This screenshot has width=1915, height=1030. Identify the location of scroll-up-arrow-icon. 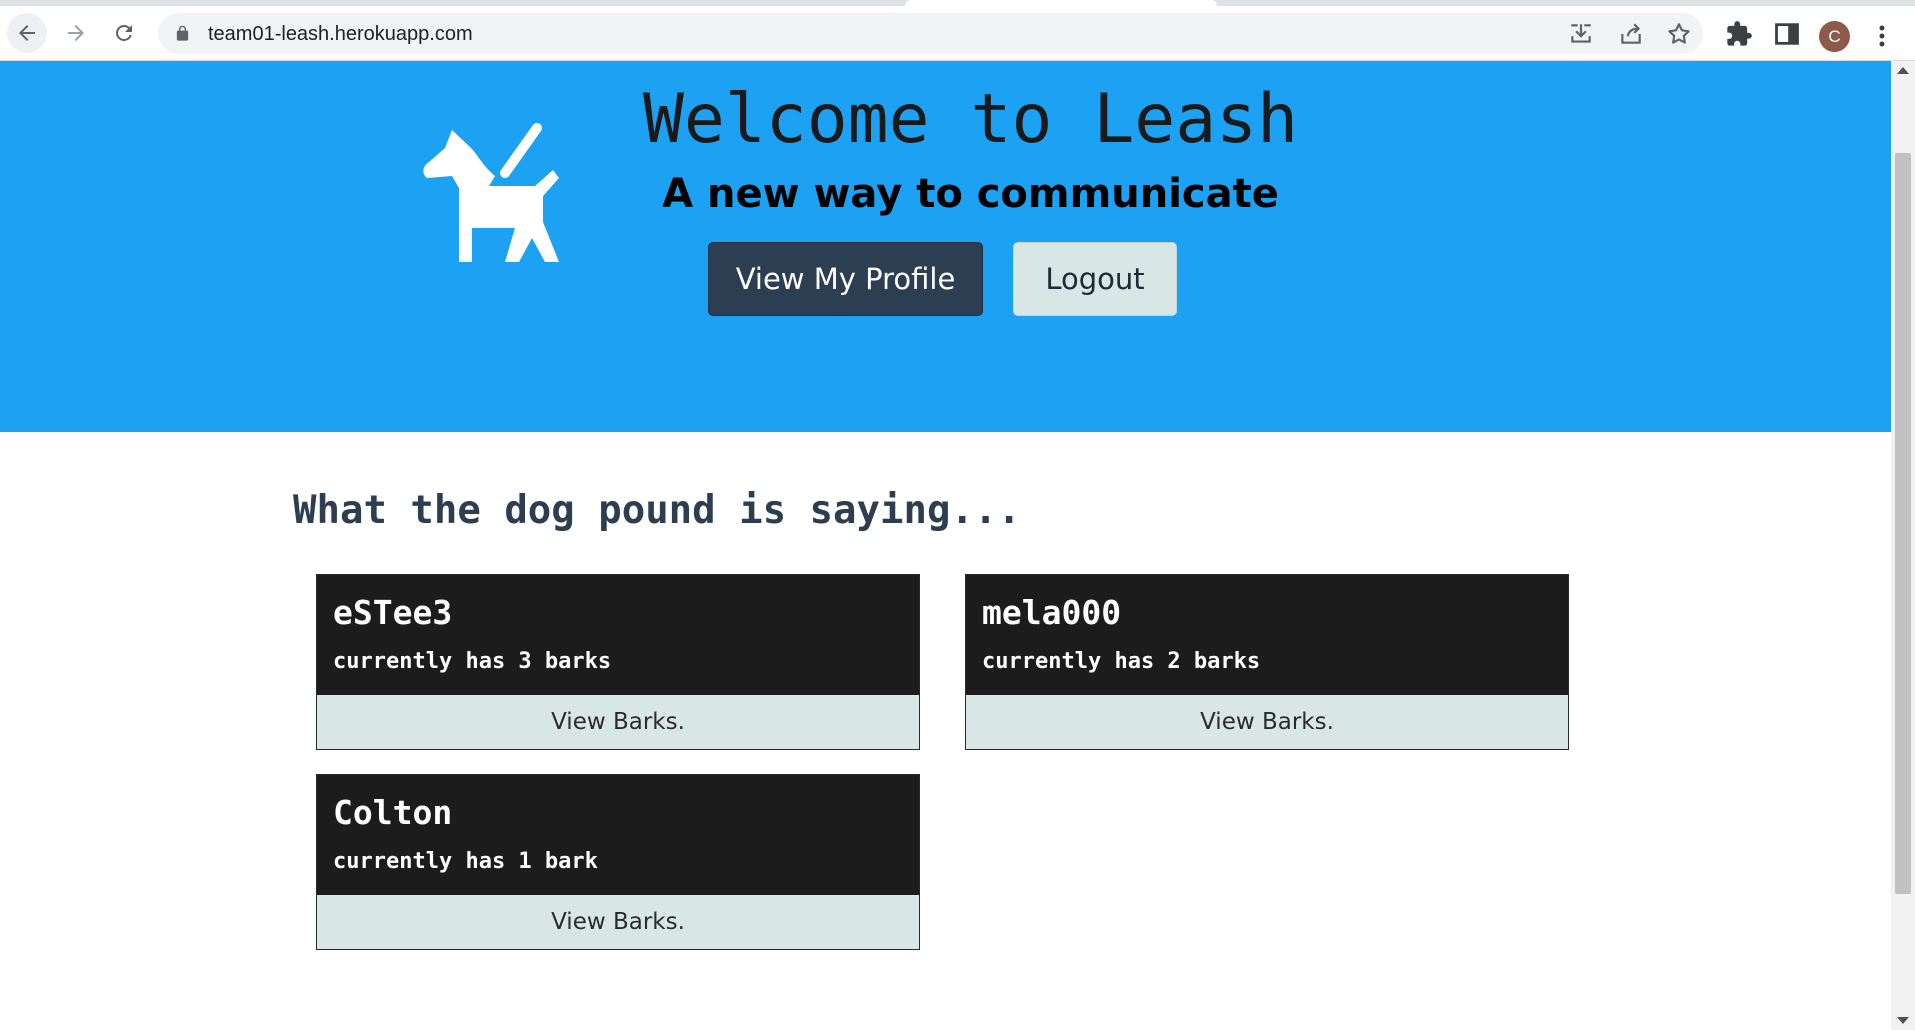
(1903, 70).